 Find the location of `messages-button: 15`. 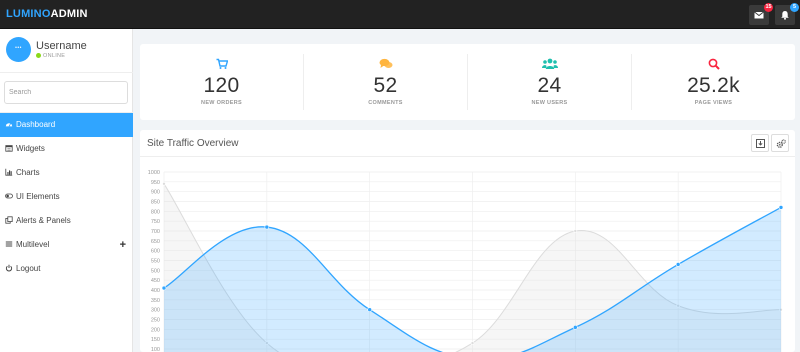

messages-button: 15 is located at coordinates (761, 14).